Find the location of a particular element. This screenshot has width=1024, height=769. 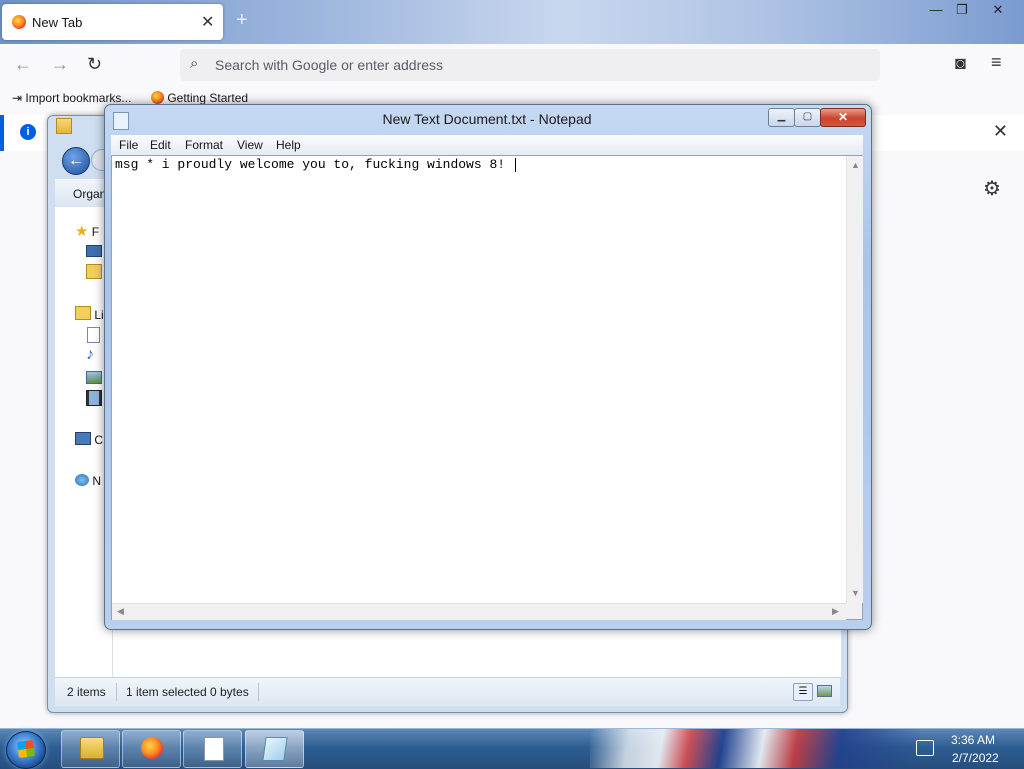

close-button: ✕ is located at coordinates (998, 10).